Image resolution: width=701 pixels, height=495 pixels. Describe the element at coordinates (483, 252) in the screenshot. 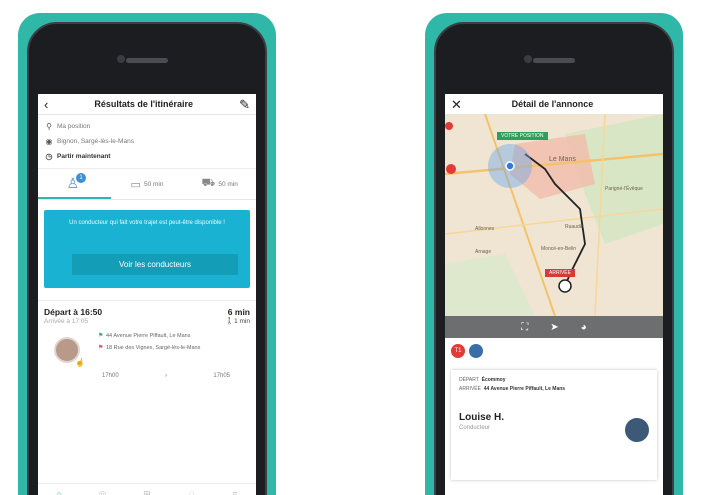

I see `map-label: Arnage` at that location.